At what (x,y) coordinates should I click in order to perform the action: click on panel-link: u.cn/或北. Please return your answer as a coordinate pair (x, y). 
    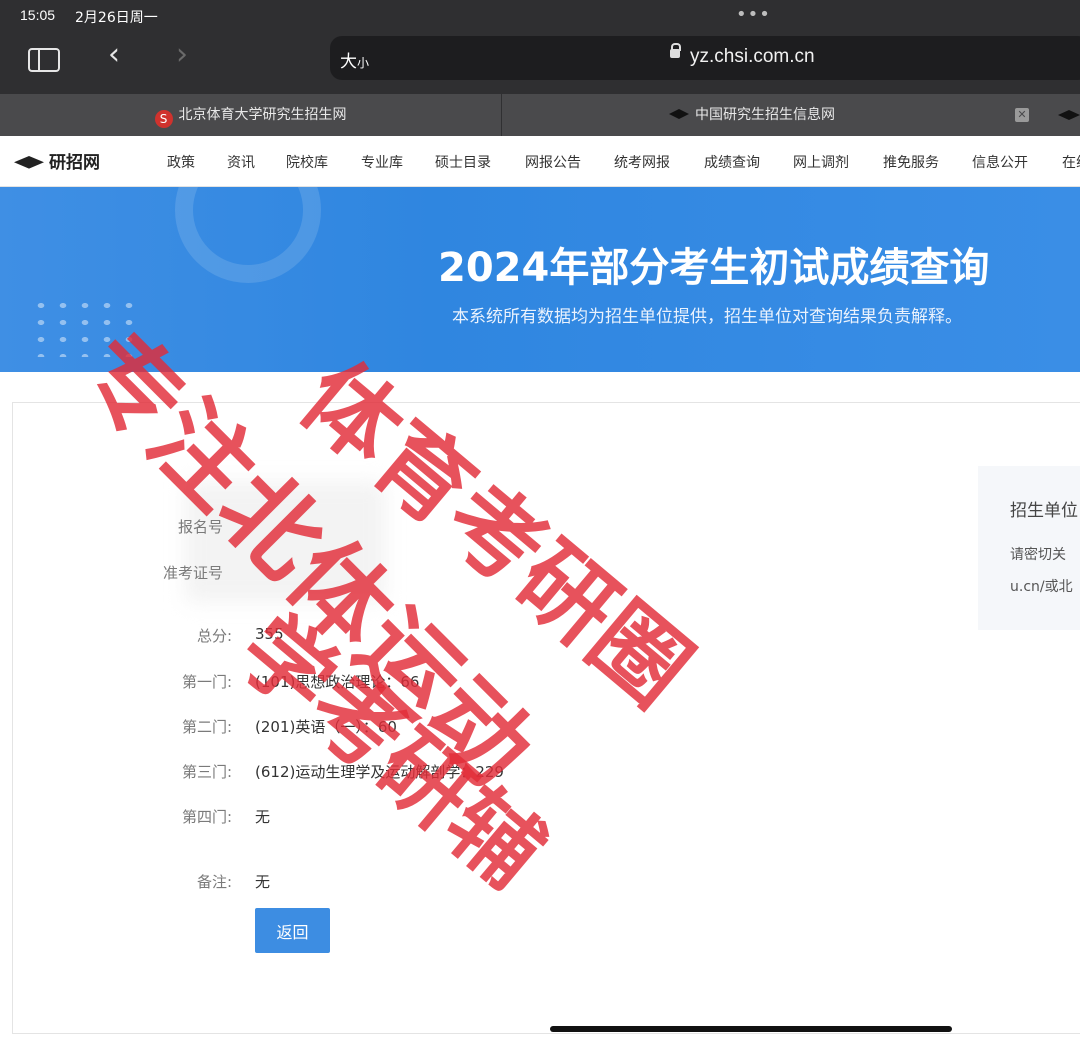
    Looking at the image, I should click on (1041, 586).